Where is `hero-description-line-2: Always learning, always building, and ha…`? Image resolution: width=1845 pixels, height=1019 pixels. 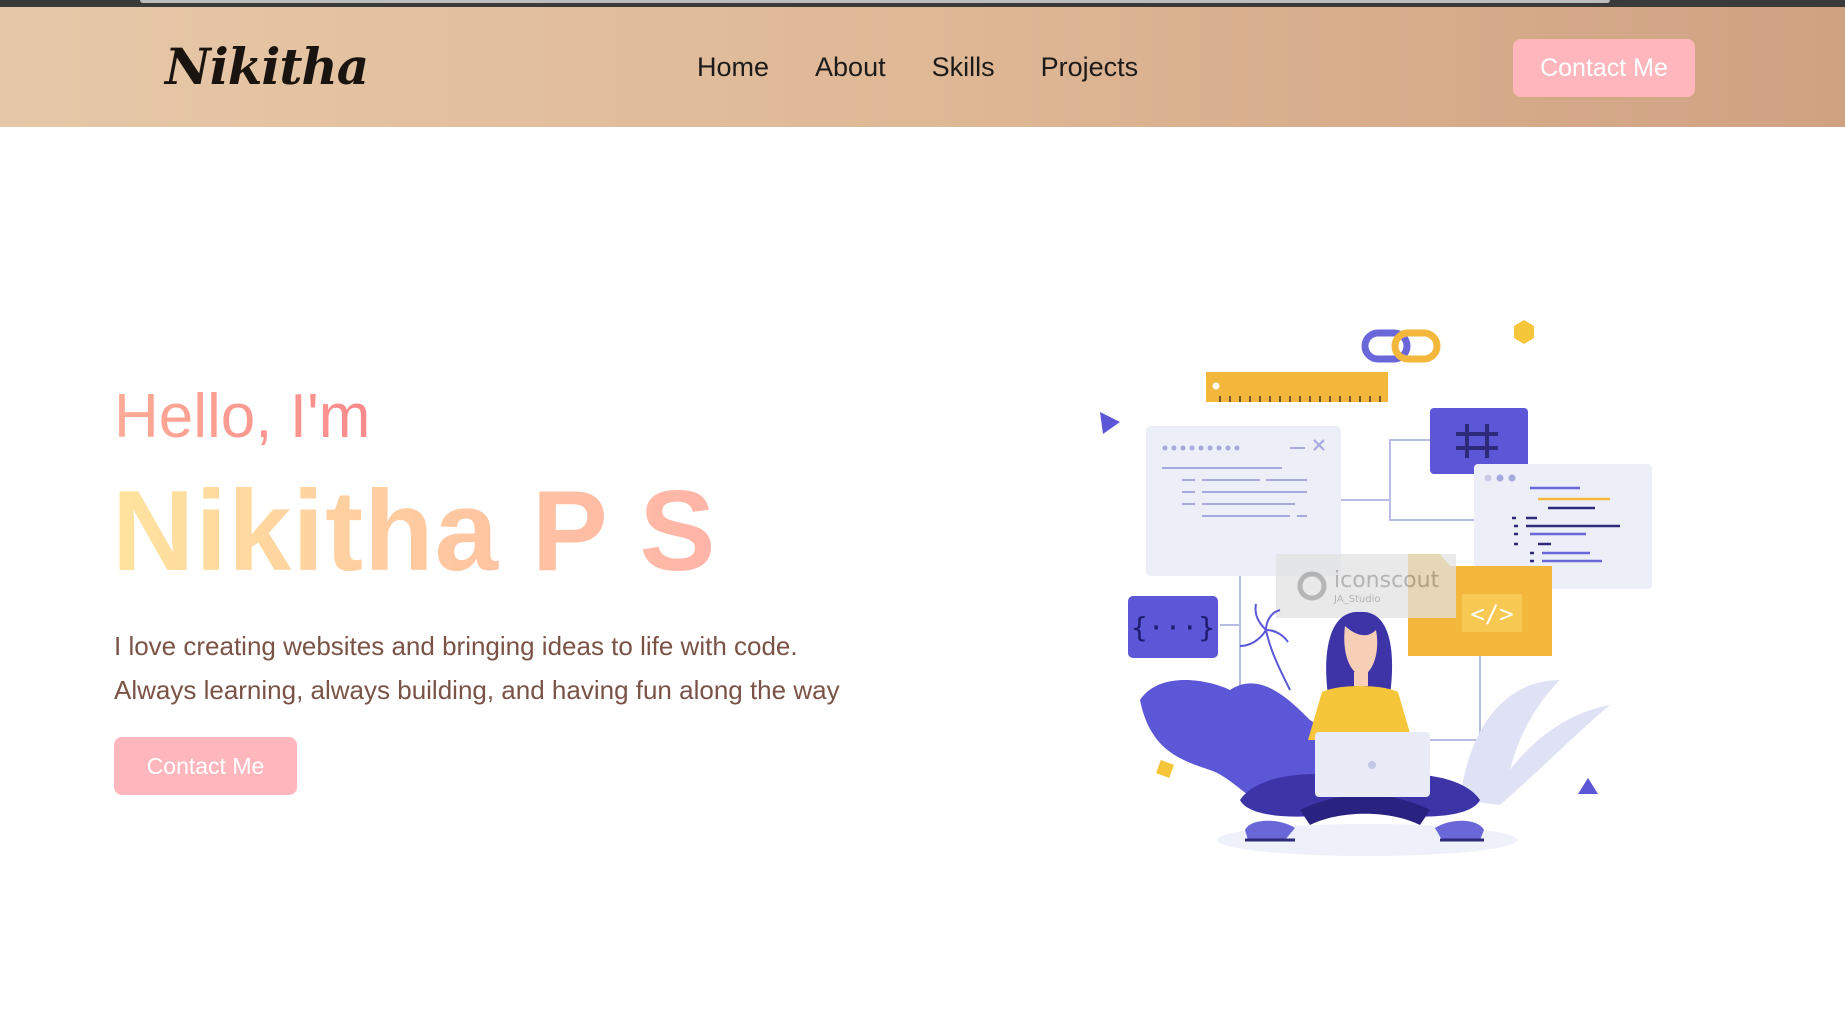 hero-description-line-2: Always learning, always building, and ha… is located at coordinates (477, 690).